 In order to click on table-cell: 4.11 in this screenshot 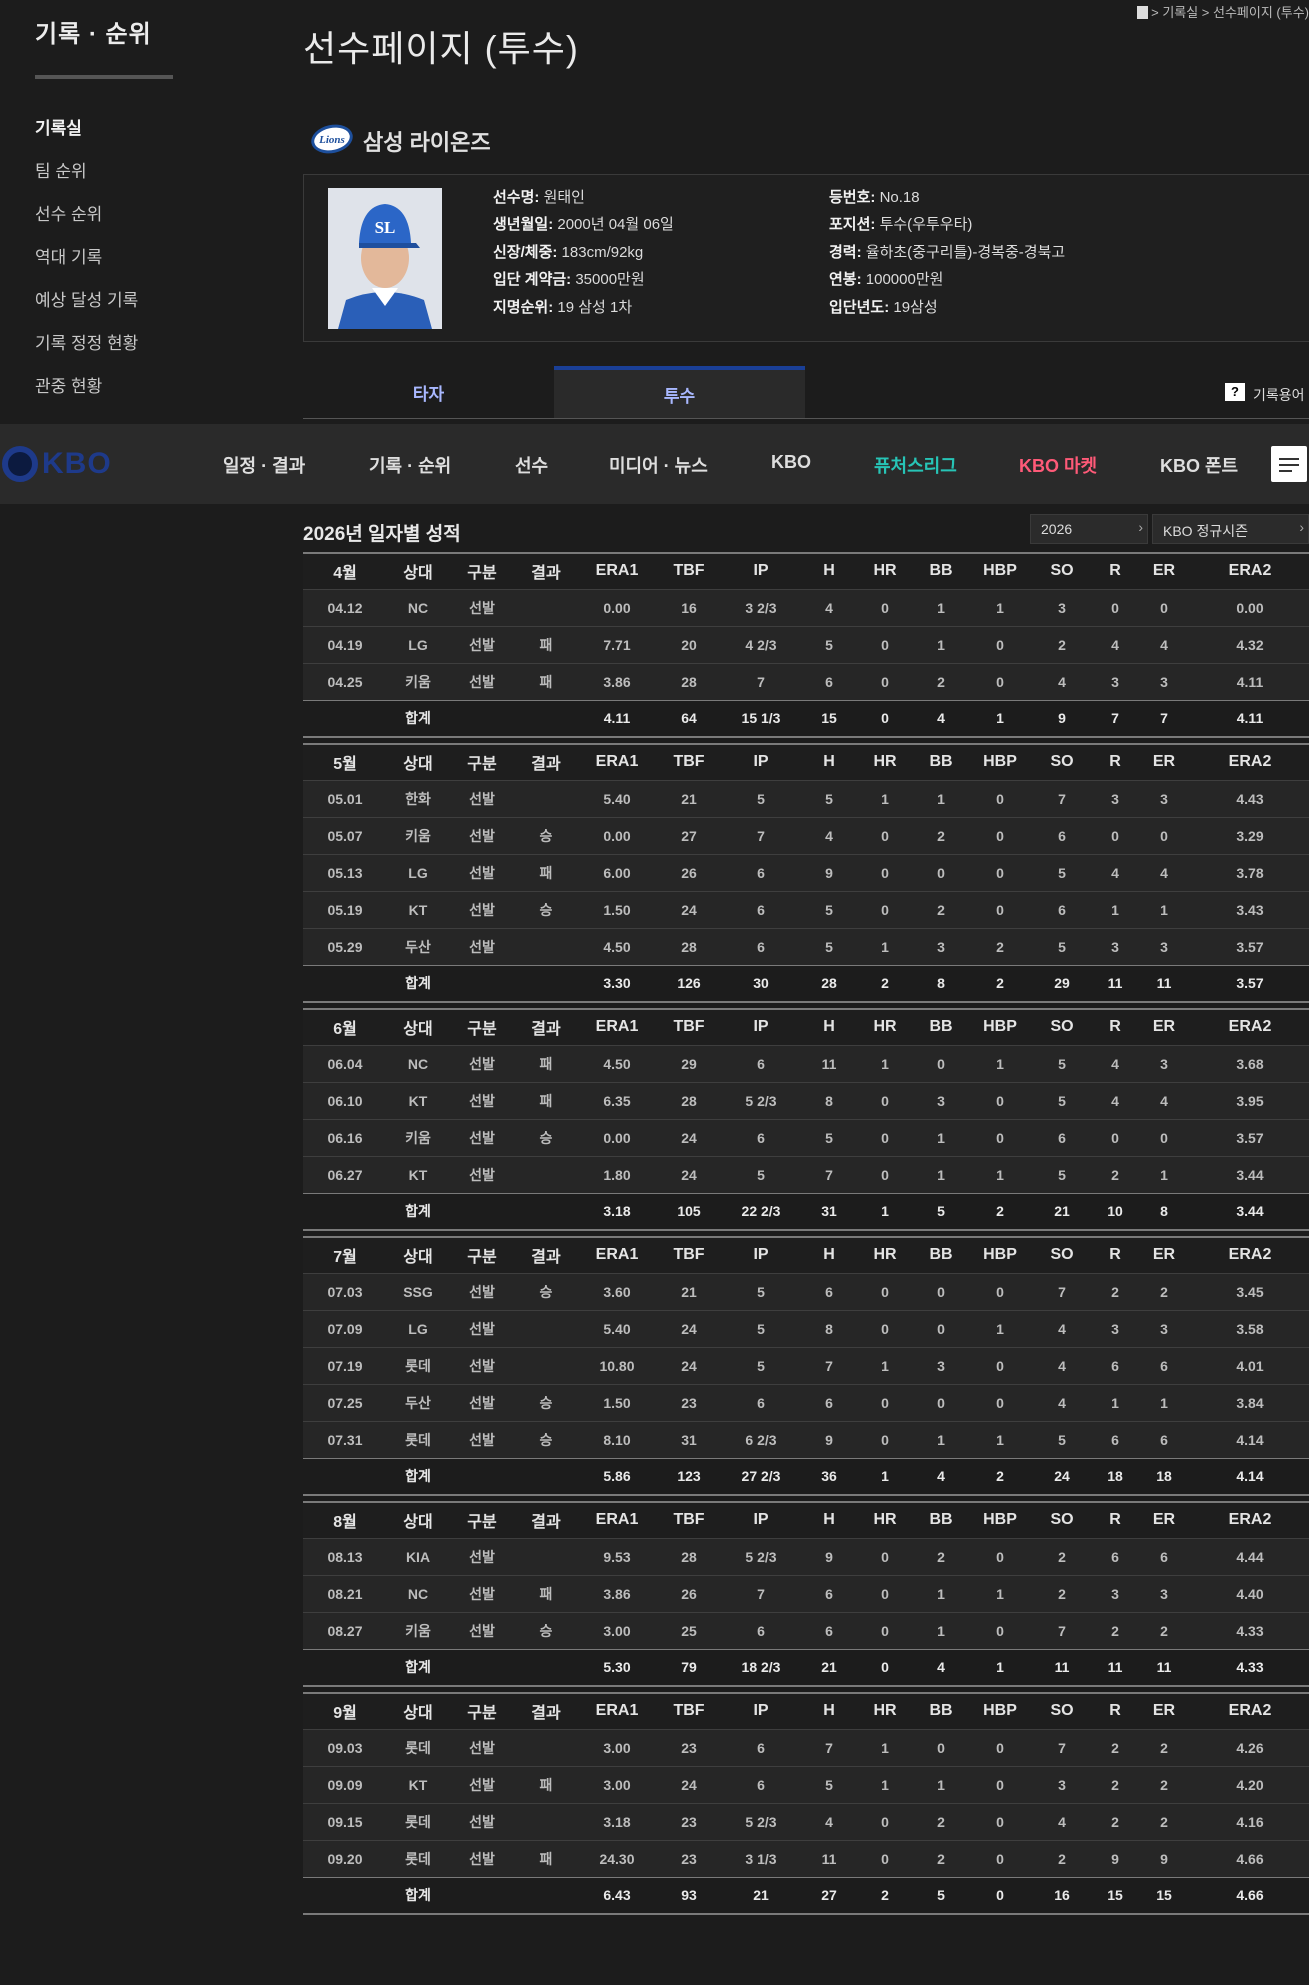, I will do `click(1250, 681)`.